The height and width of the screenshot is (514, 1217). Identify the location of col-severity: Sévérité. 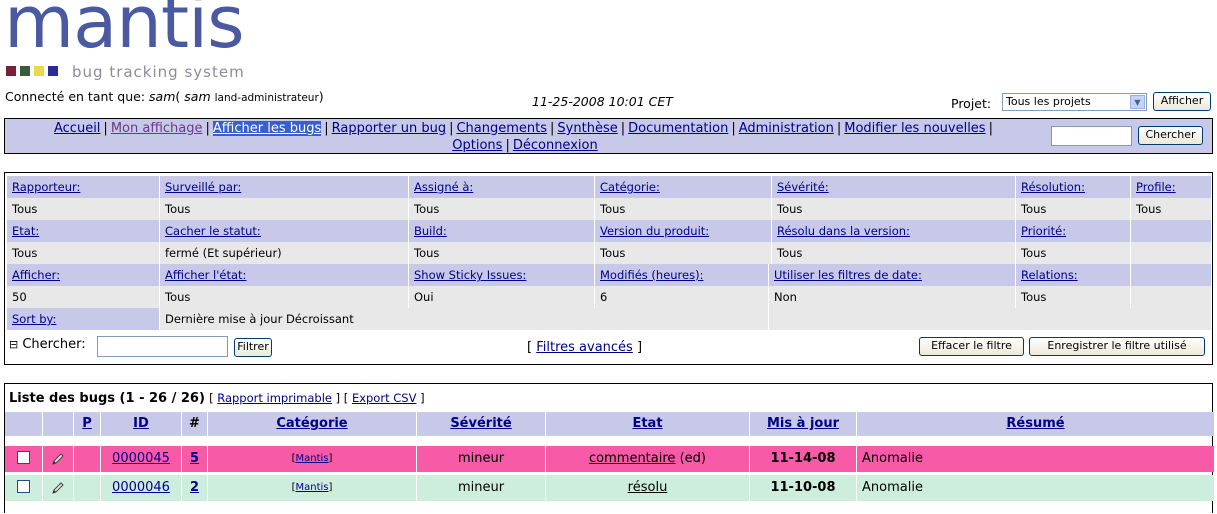
(481, 424).